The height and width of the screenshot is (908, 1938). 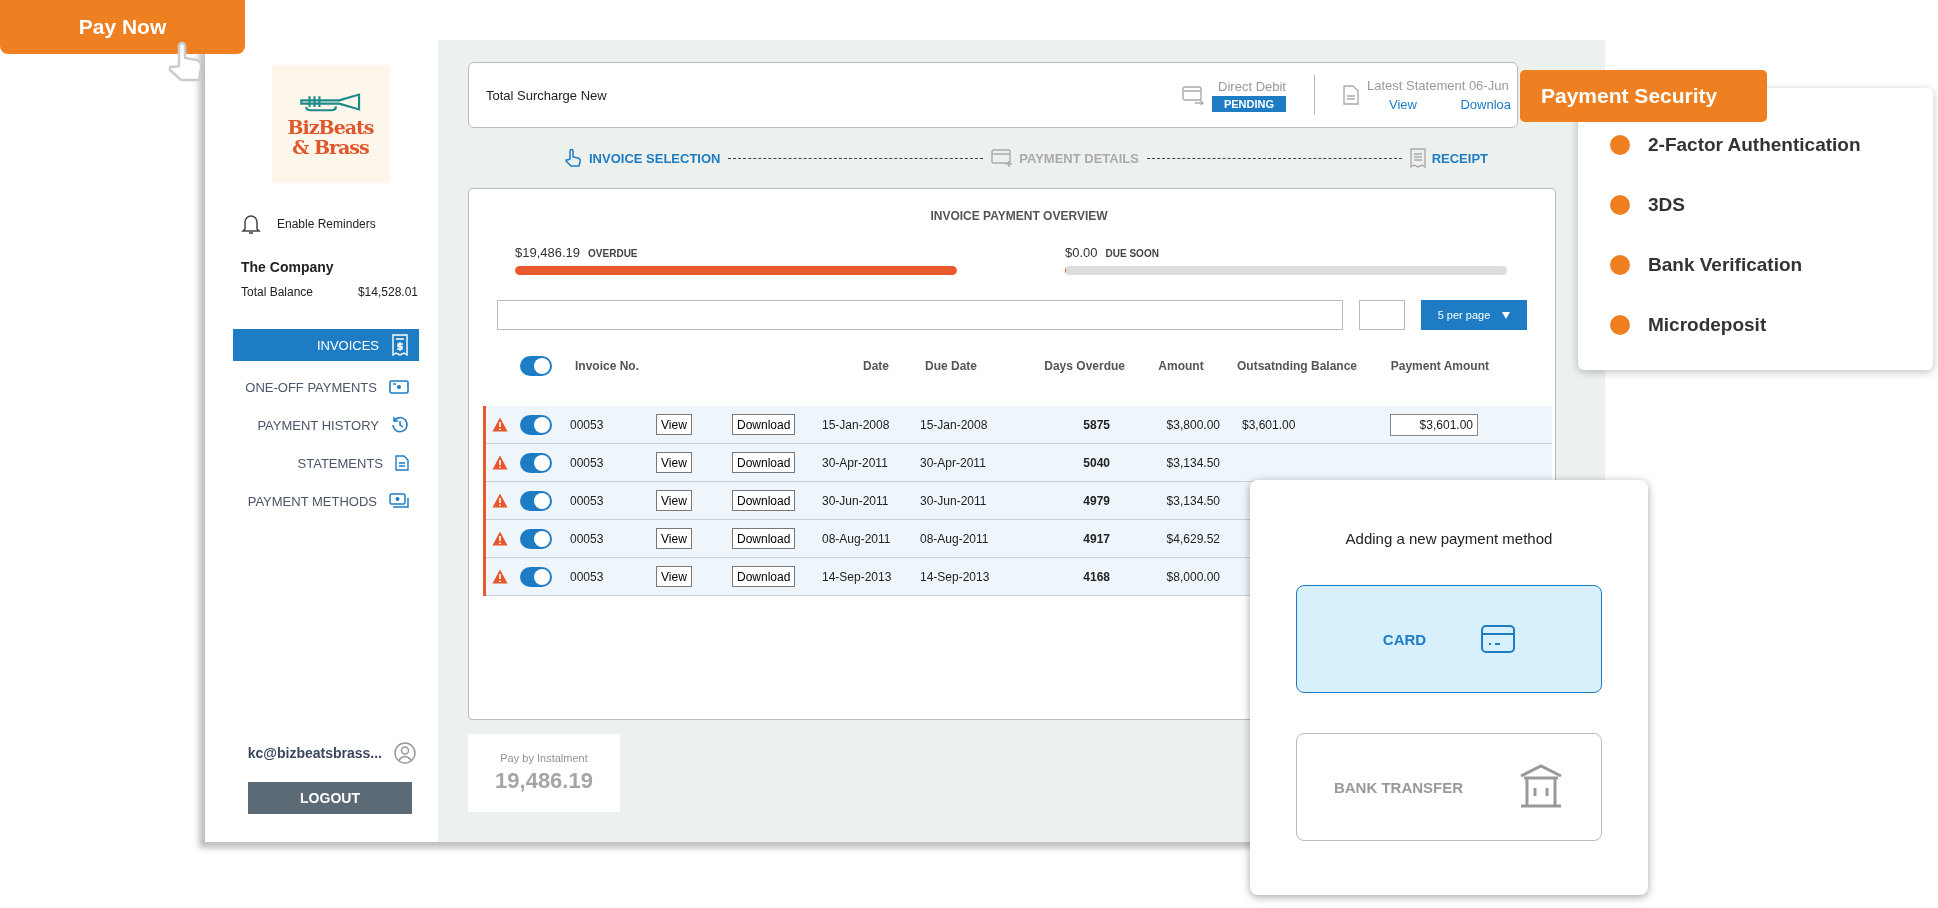 I want to click on amount-cell-text: $3,800.00, so click(x=1193, y=424).